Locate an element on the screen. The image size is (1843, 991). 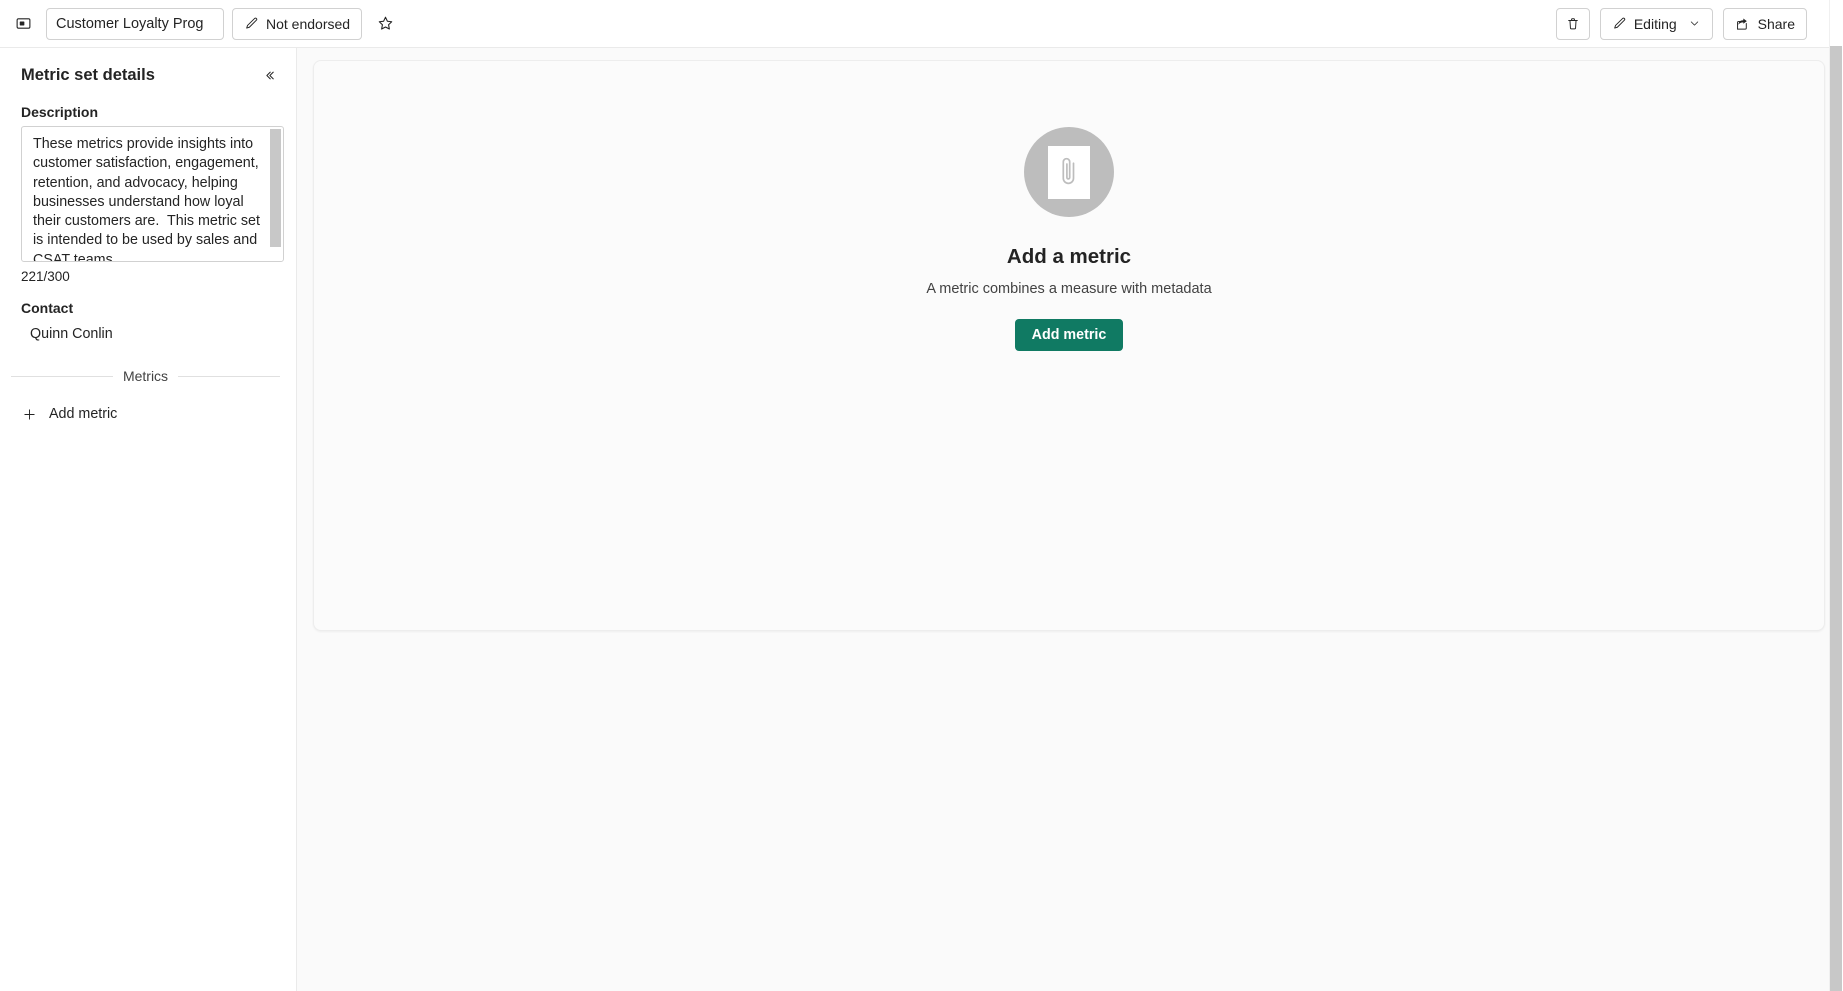
description-textarea is located at coordinates (152, 194).